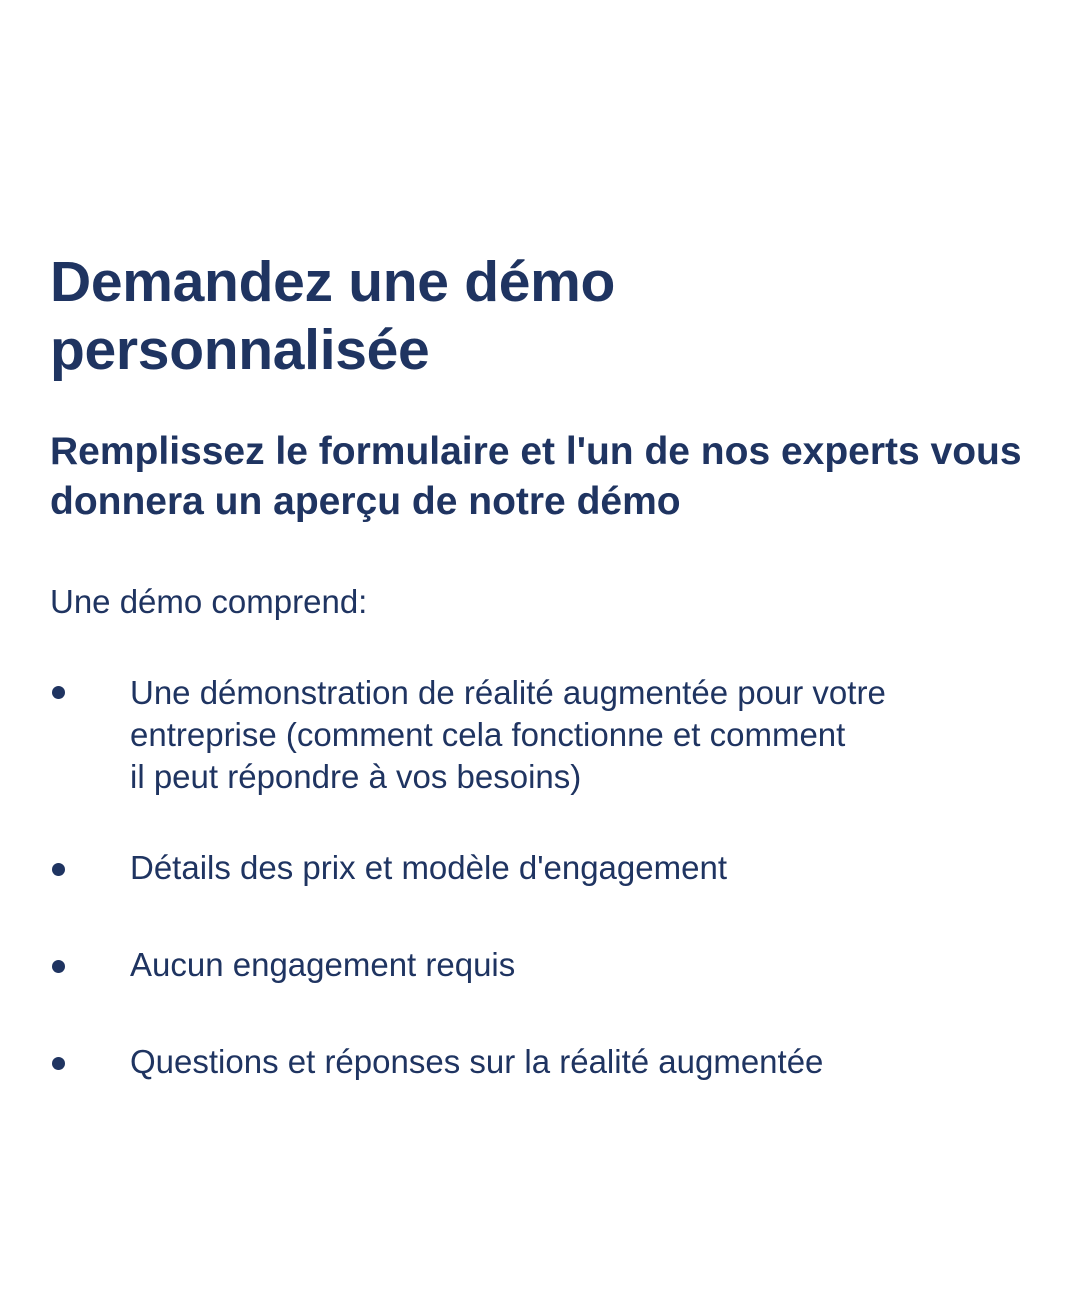 This screenshot has width=1080, height=1300. What do you see at coordinates (428, 867) in the screenshot?
I see `list-item-text: Détails des prix et modèle d'engagement` at bounding box center [428, 867].